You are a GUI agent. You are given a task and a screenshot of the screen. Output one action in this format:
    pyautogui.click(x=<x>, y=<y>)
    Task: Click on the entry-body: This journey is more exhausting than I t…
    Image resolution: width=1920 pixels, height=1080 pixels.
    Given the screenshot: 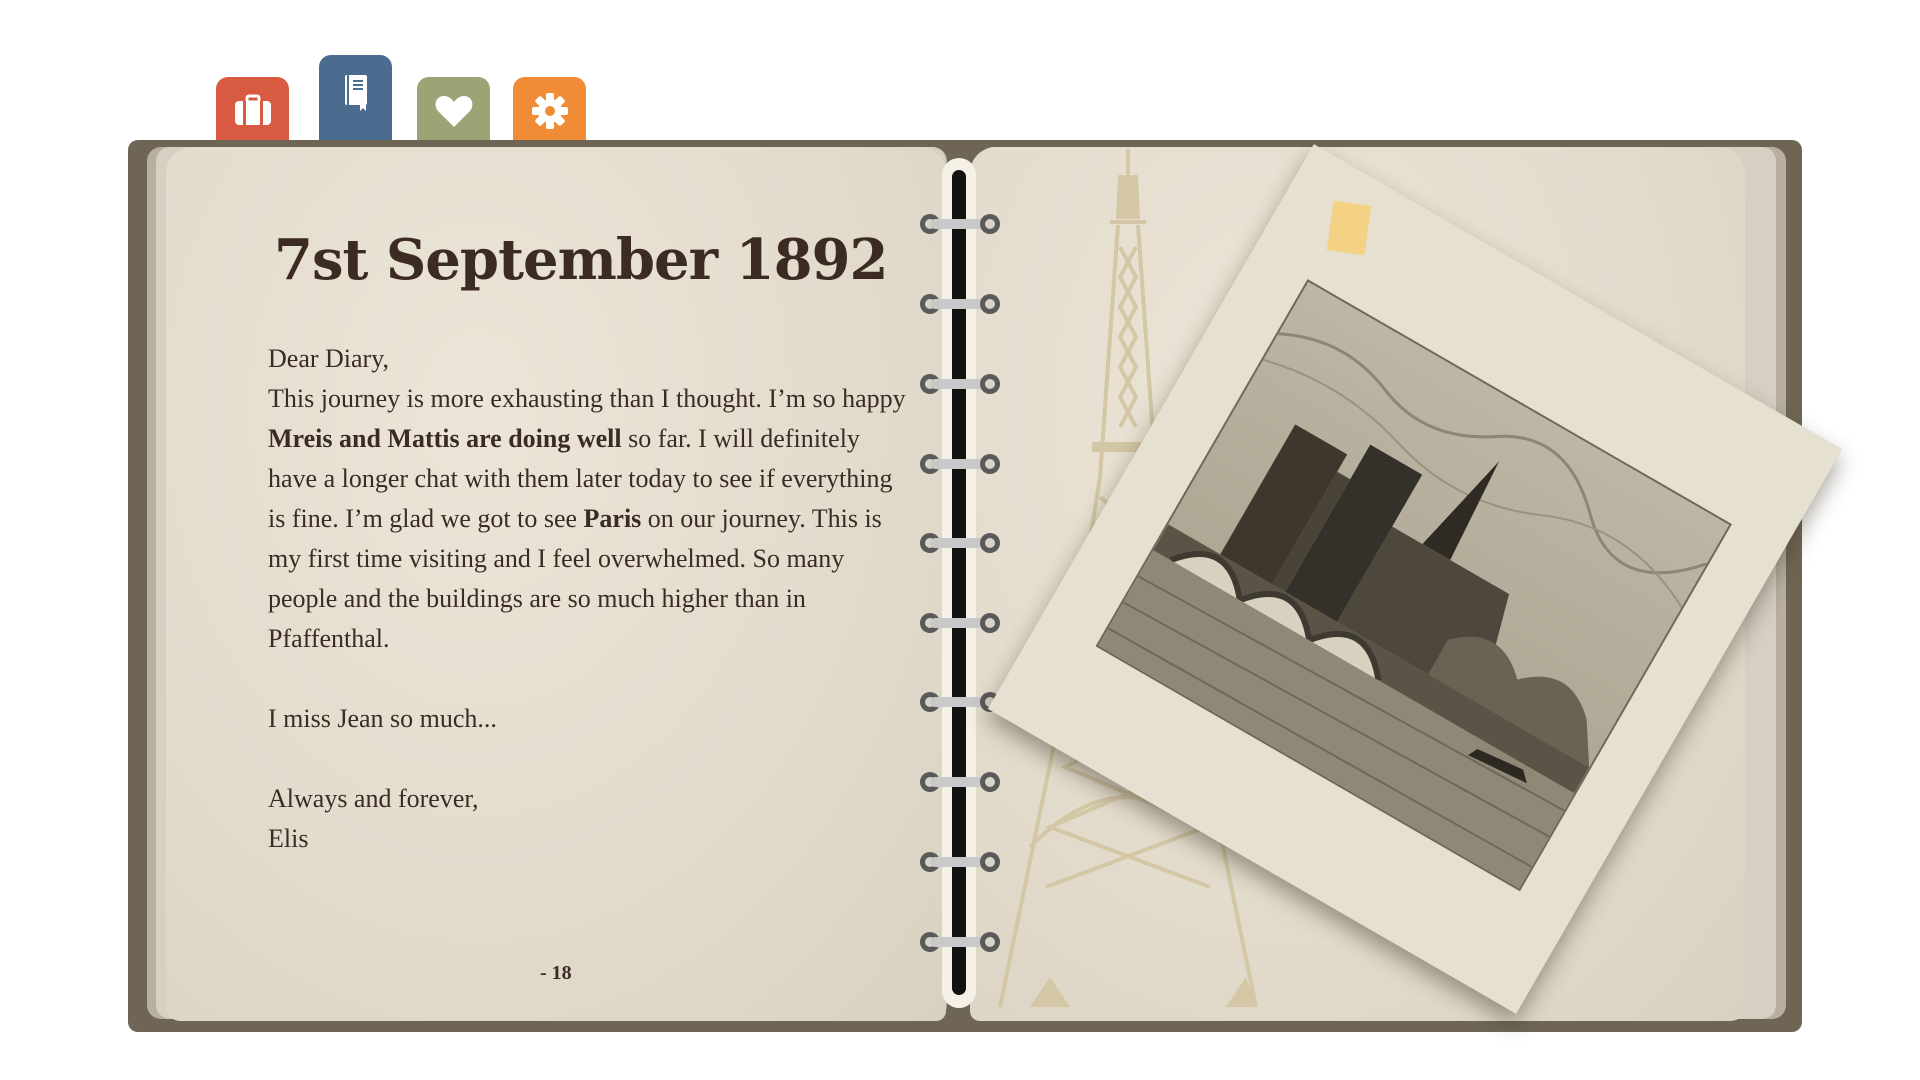 What is the action you would take?
    pyautogui.click(x=588, y=519)
    